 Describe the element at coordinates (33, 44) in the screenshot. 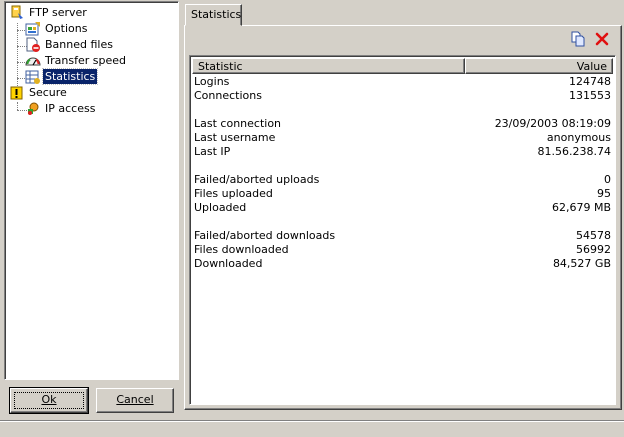

I see `banned-files-icon` at that location.